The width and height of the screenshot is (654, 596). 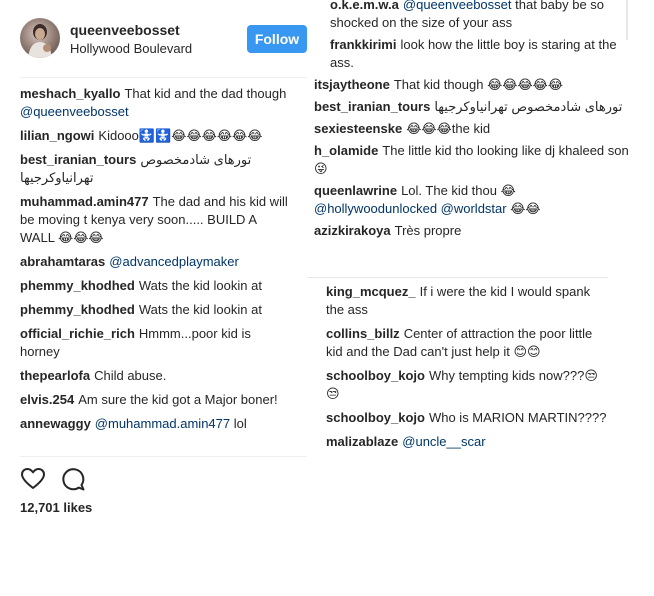 I want to click on comment-username: frankkirimi, so click(x=363, y=44).